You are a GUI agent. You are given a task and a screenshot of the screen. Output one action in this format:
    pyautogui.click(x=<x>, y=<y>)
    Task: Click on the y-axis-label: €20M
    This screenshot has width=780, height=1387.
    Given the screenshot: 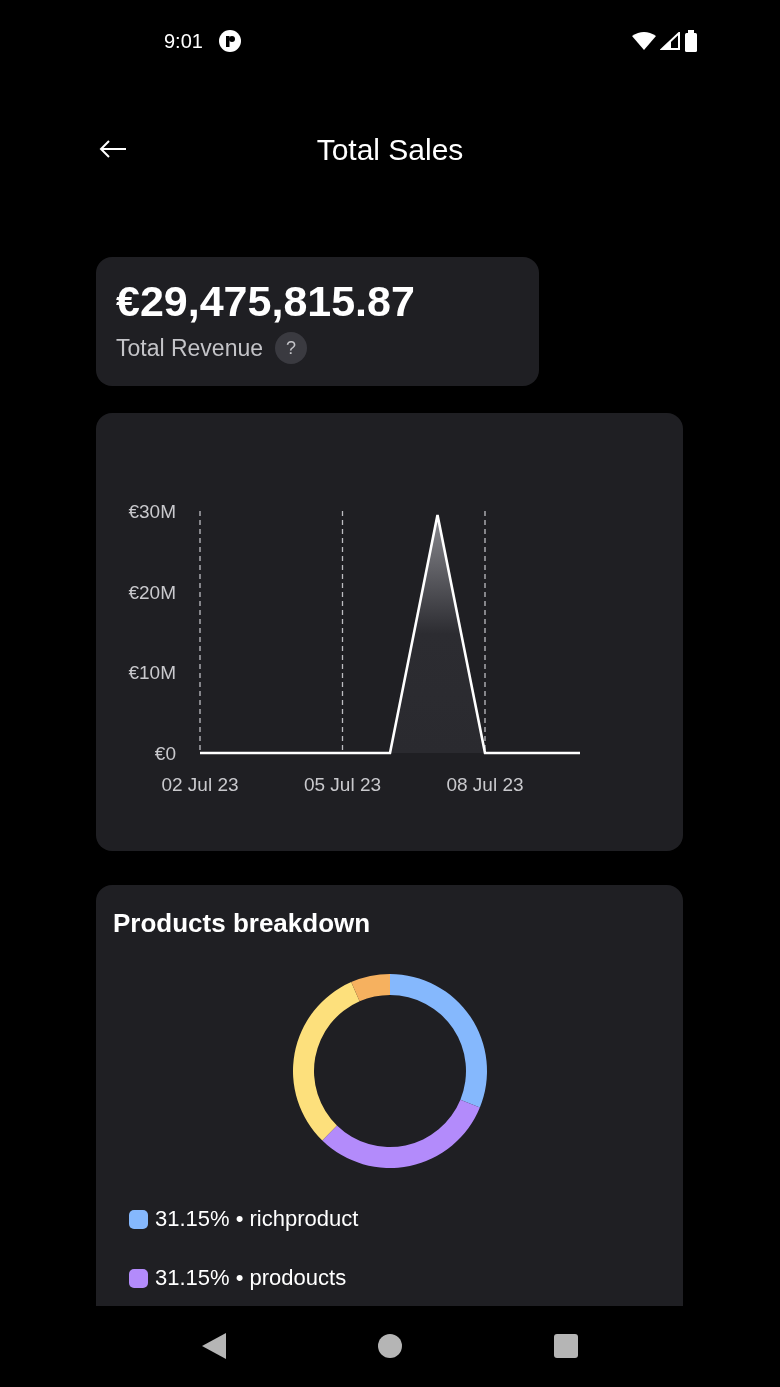 What is the action you would take?
    pyautogui.click(x=152, y=592)
    